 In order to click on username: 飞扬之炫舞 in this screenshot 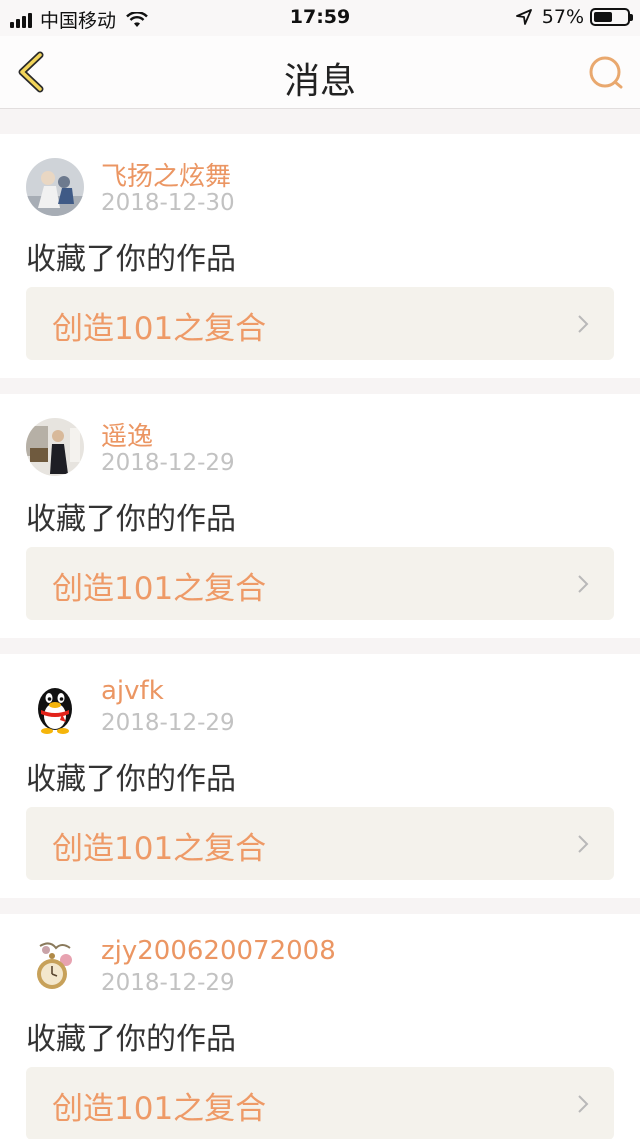, I will do `click(166, 174)`.